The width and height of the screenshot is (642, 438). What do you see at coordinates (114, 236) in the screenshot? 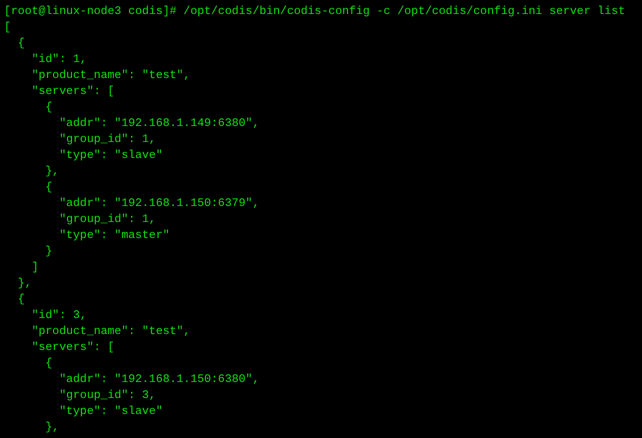
I see `terminal-line: "type": "master"` at bounding box center [114, 236].